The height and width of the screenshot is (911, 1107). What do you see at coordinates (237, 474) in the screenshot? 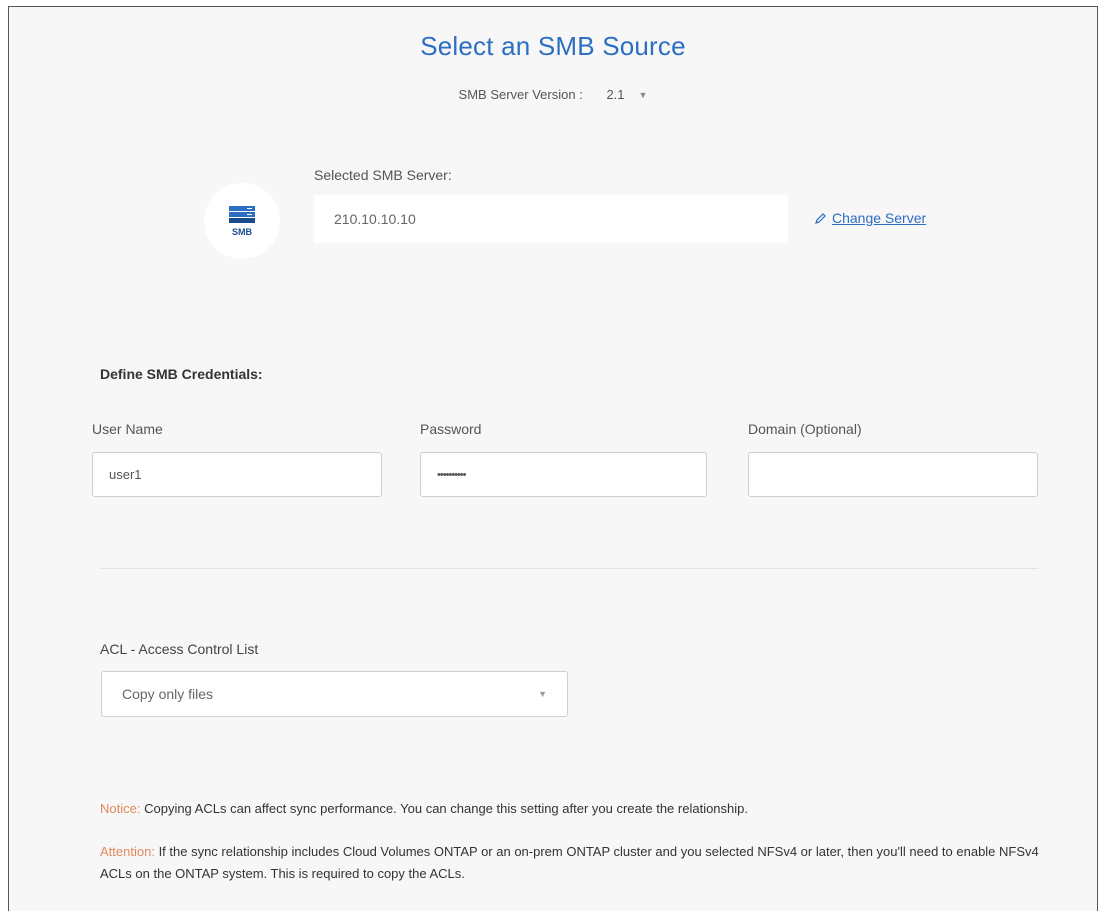
I see `username-field: user1` at bounding box center [237, 474].